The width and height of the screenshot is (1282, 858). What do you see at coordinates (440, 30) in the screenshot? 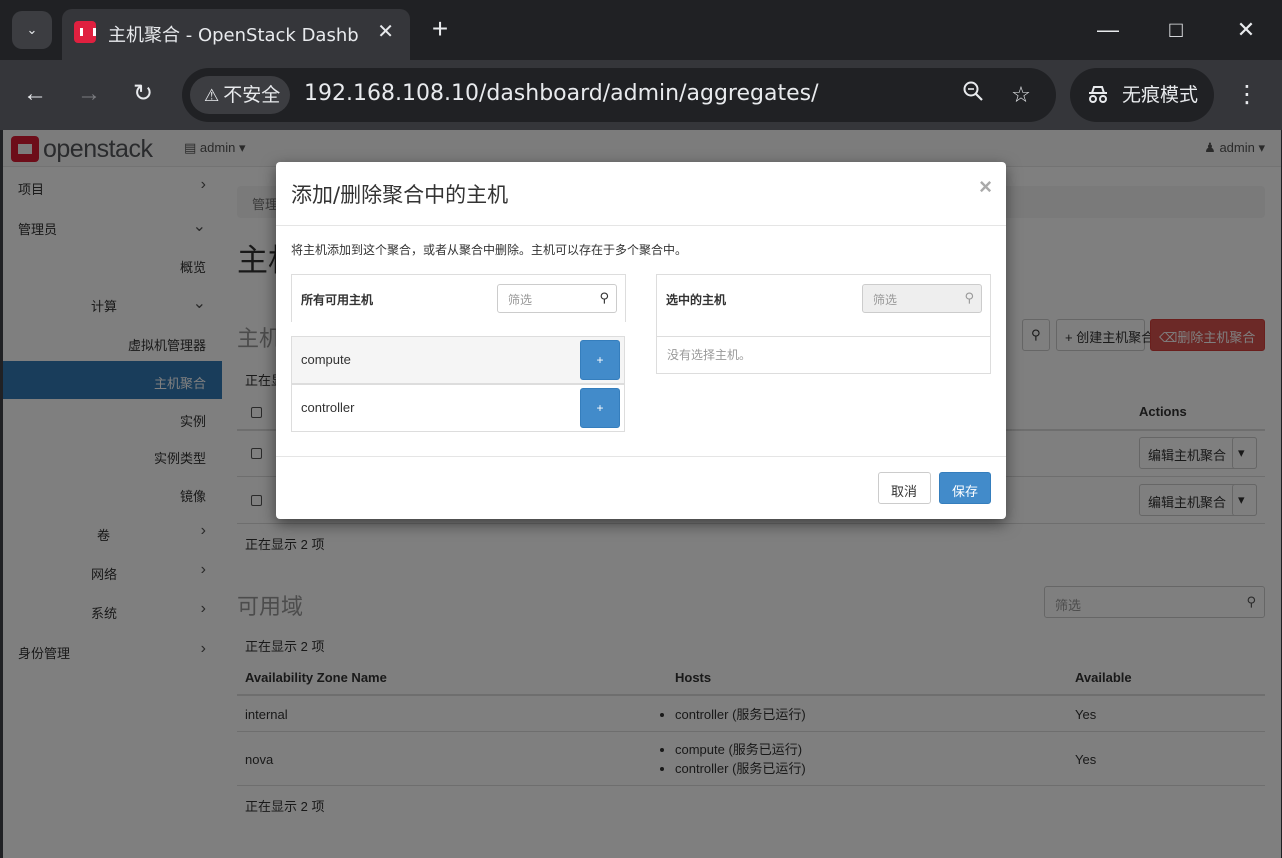
I see `new-tab-plus-icon: +` at bounding box center [440, 30].